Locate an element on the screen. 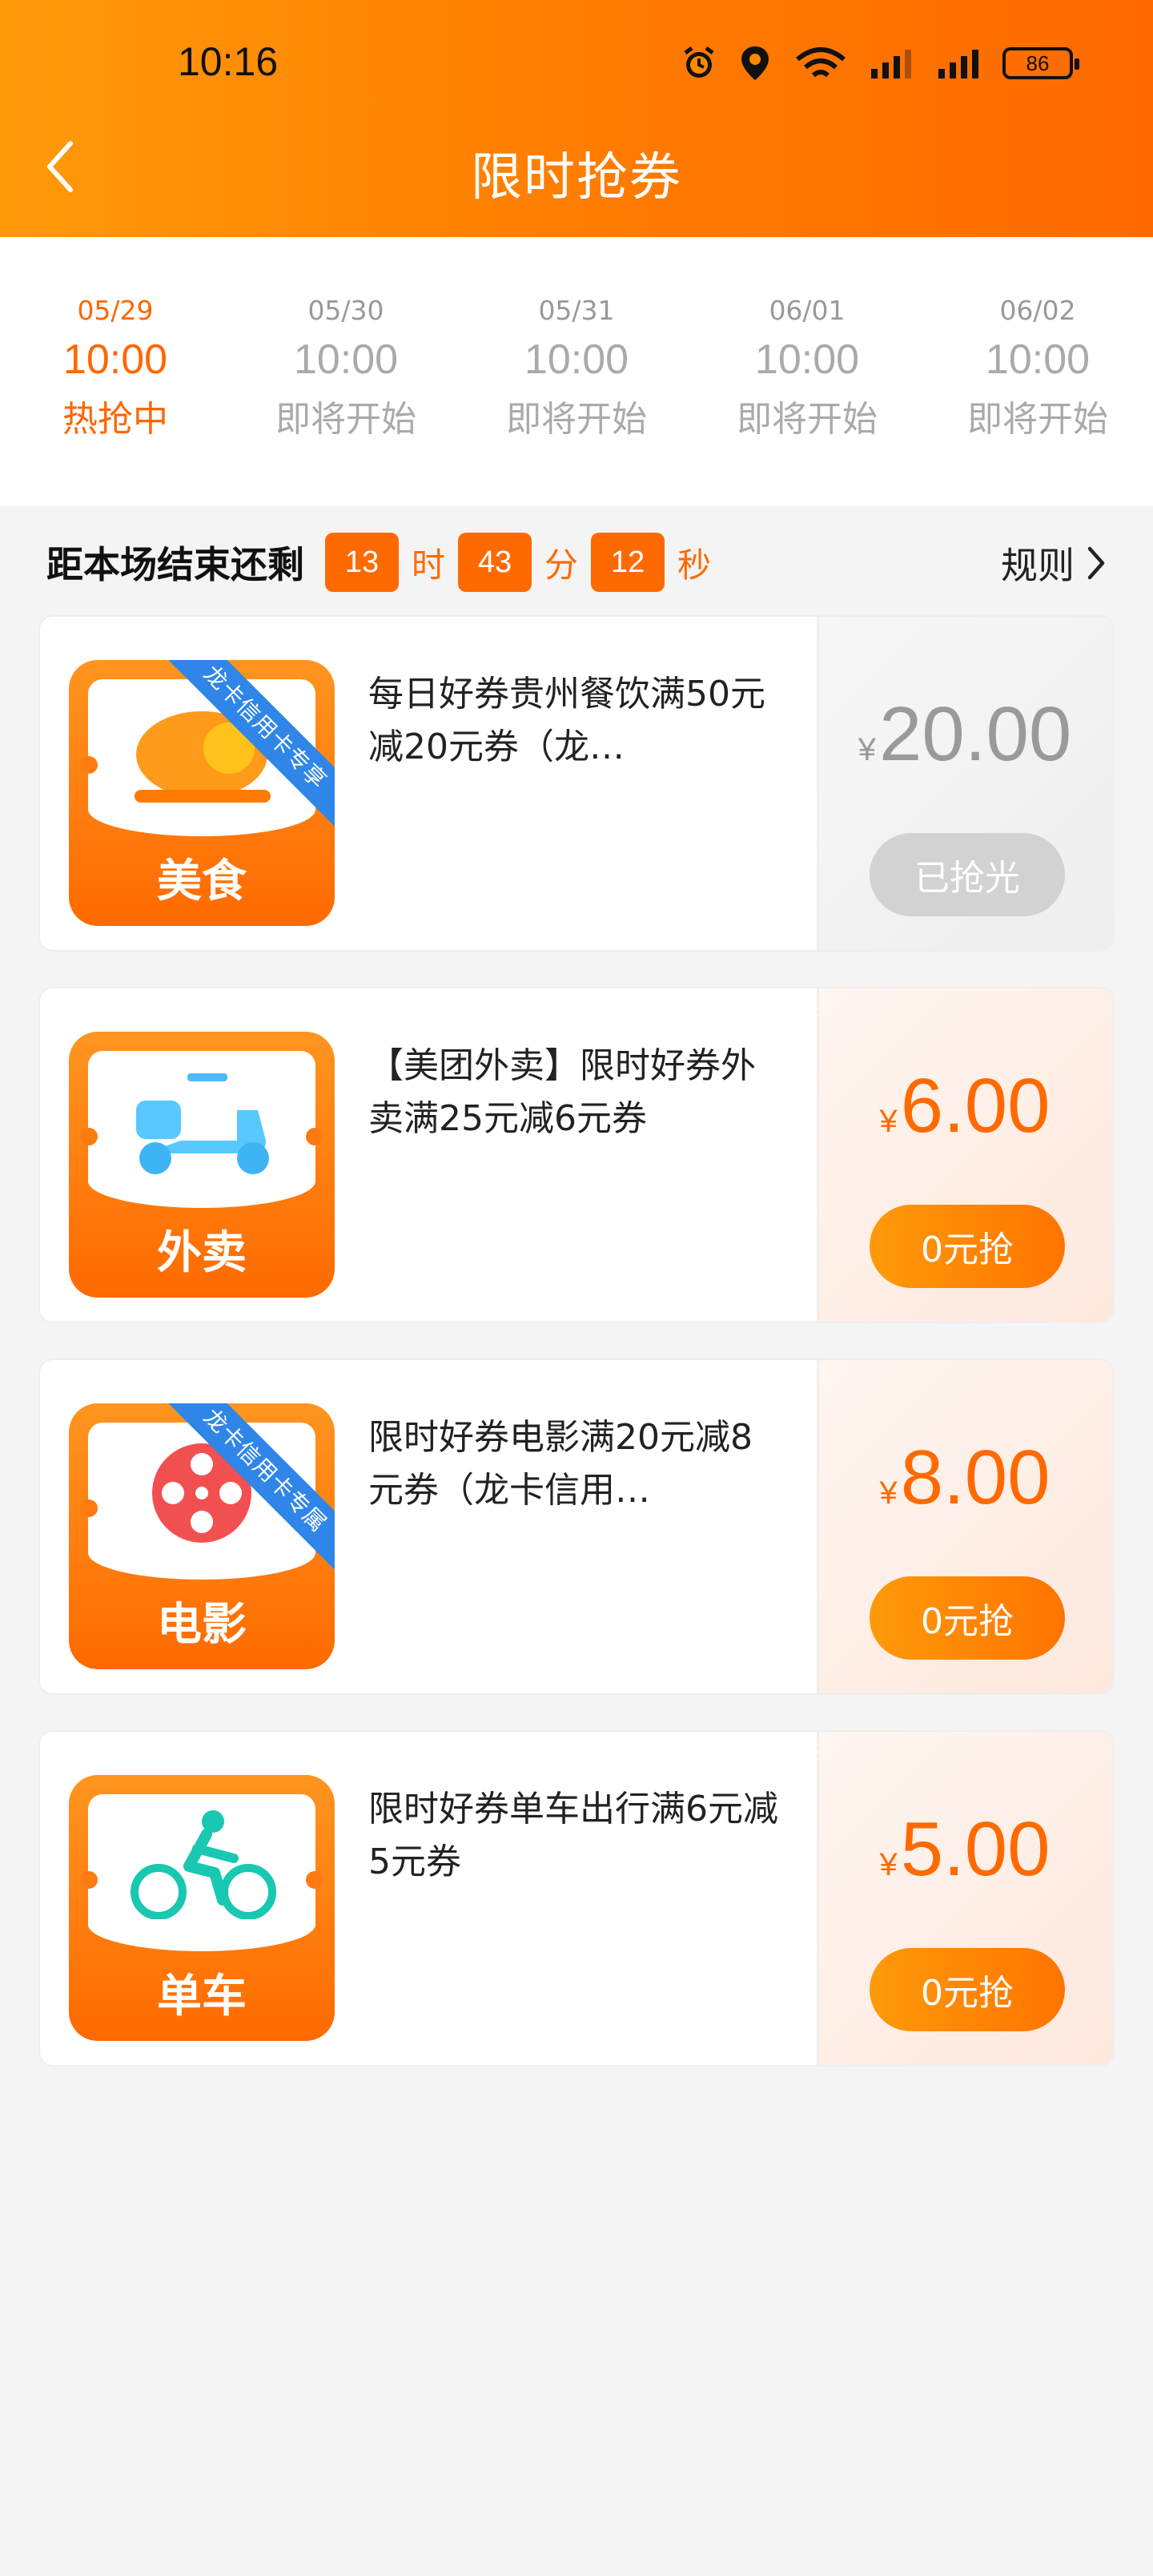  coupon-price: ¥8.00 is located at coordinates (965, 1478).